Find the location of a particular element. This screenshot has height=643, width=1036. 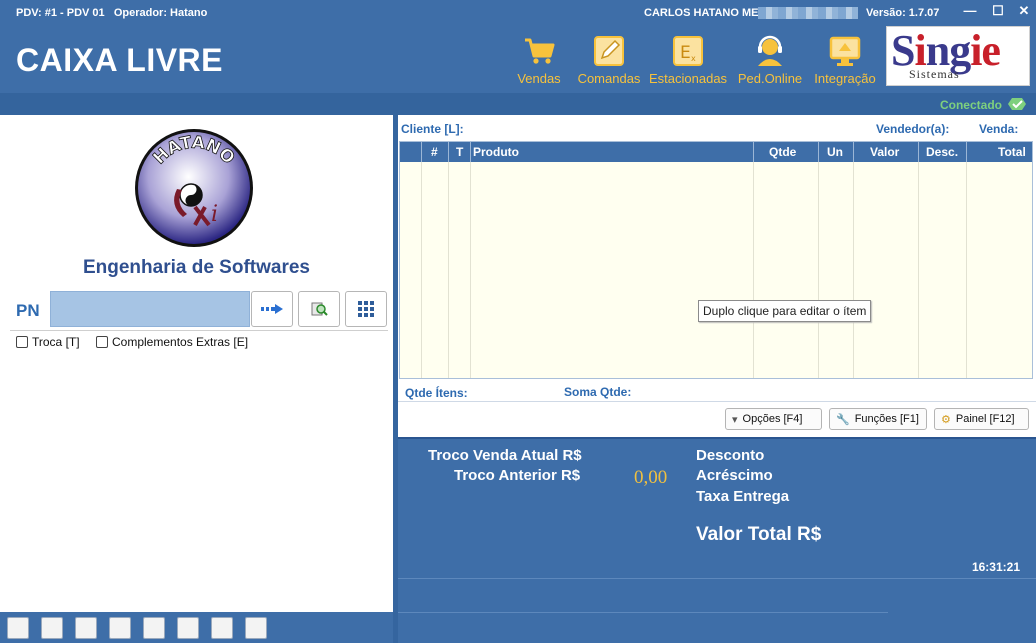

nav-integracao-label: Integração is located at coordinates (845, 78).